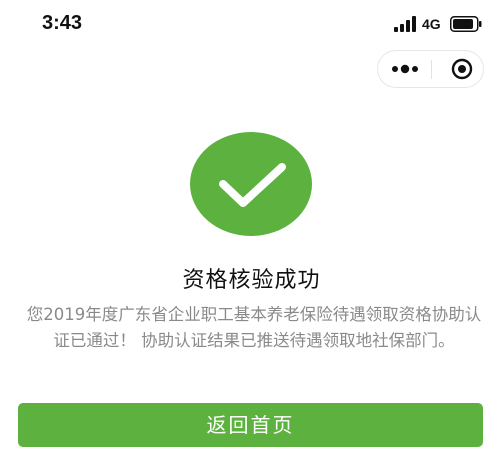 Image resolution: width=503 pixels, height=465 pixels. I want to click on home-button: 返回首页, so click(250, 425).